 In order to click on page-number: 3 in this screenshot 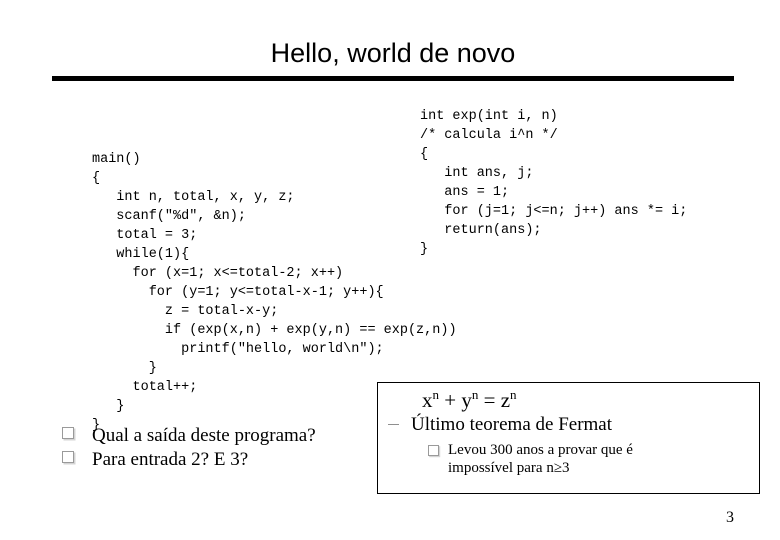, I will do `click(730, 517)`.